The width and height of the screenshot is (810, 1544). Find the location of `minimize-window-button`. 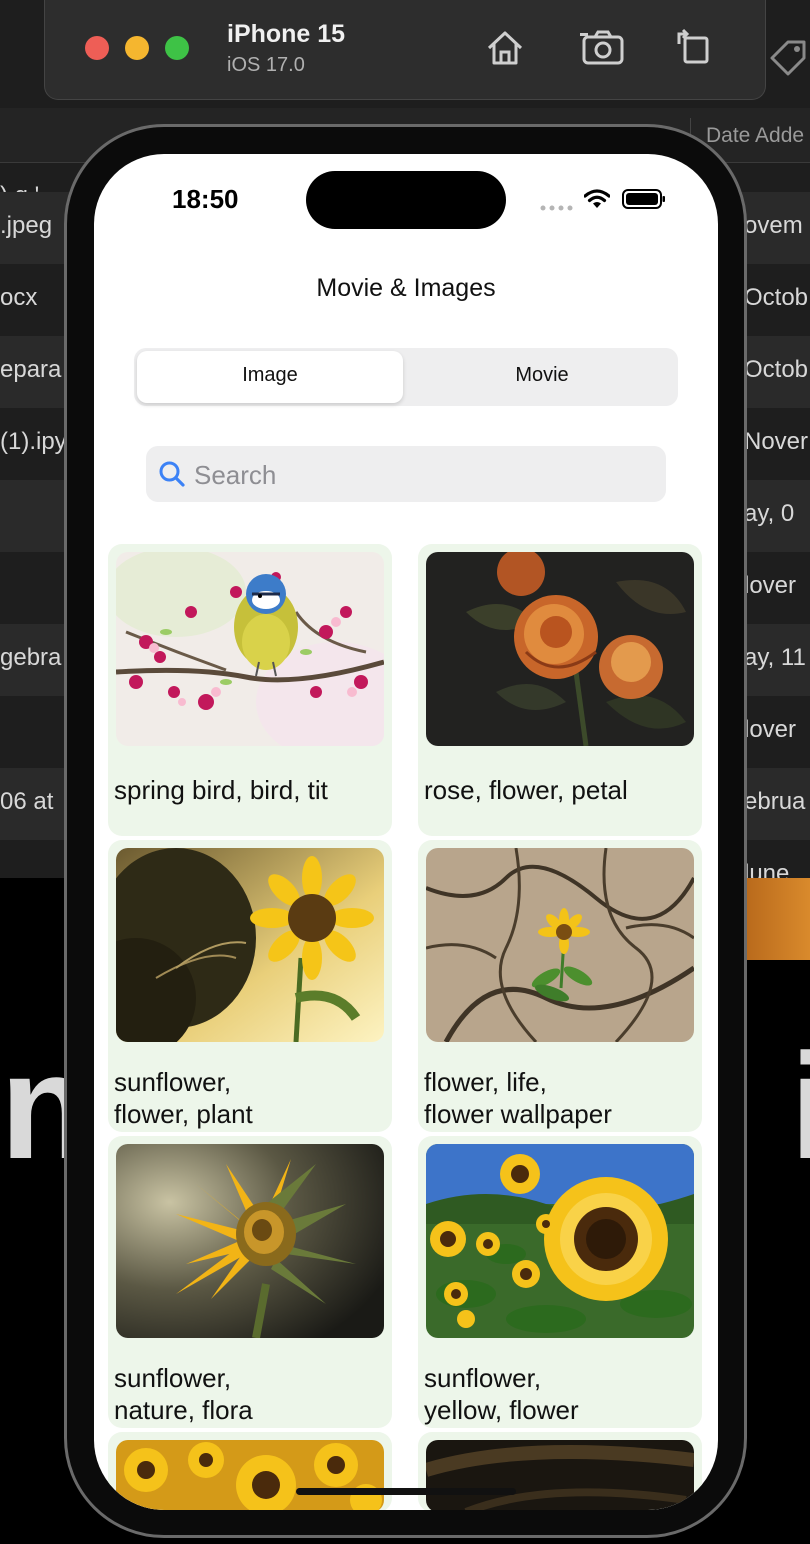

minimize-window-button is located at coordinates (137, 48).